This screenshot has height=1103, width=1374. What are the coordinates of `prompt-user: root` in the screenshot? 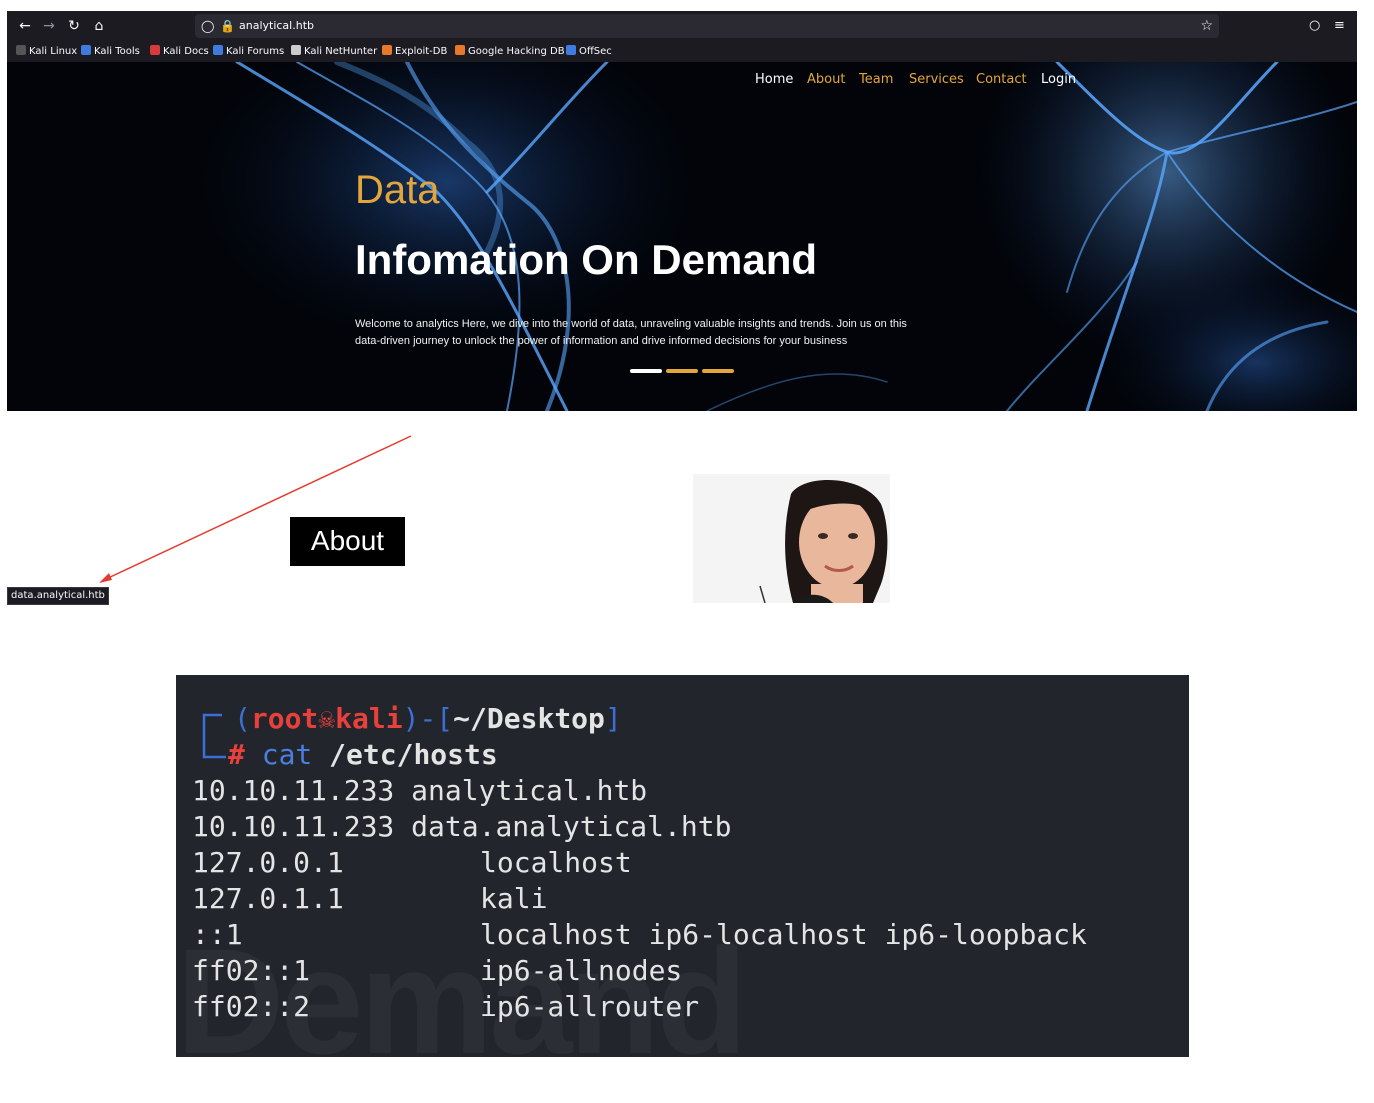 It's located at (284, 718).